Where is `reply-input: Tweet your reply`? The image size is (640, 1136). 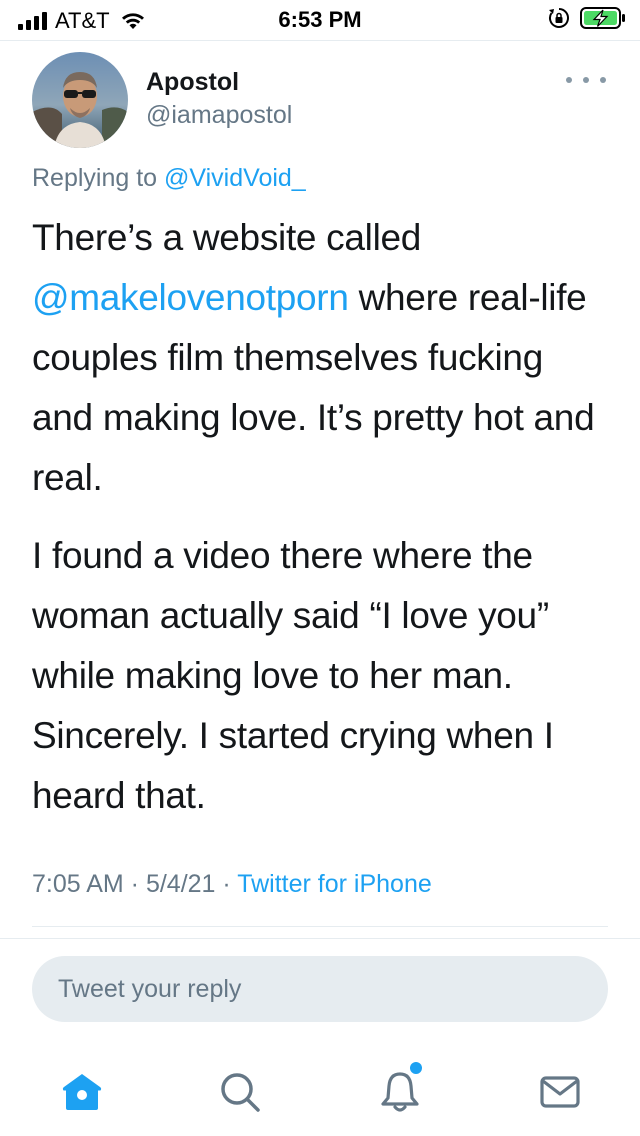 reply-input: Tweet your reply is located at coordinates (320, 989).